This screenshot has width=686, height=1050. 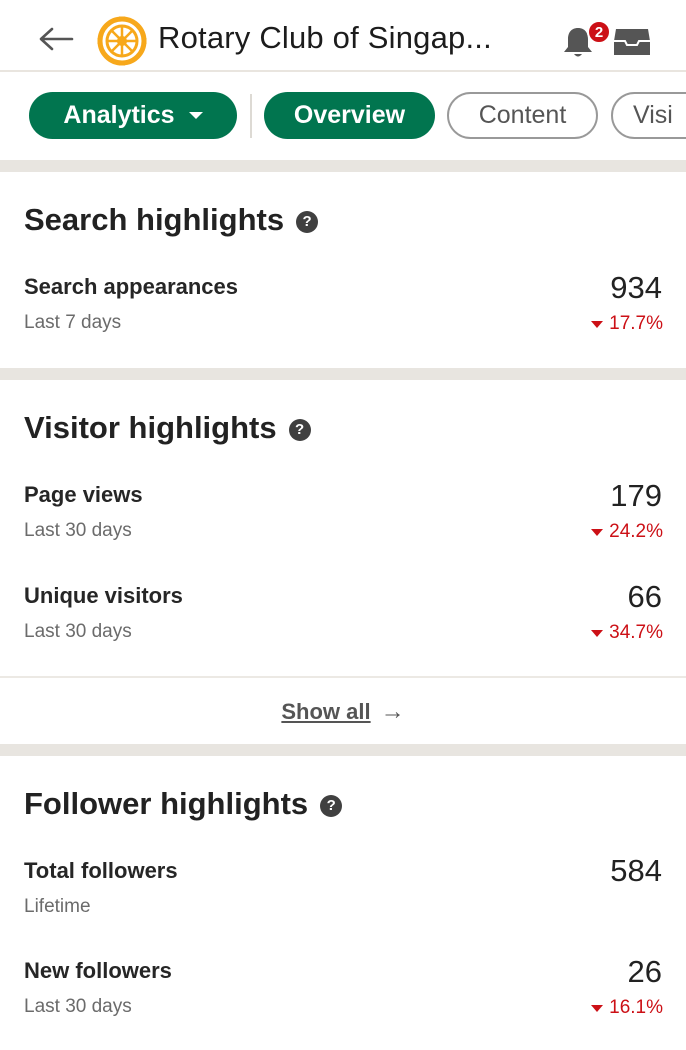 What do you see at coordinates (636, 870) in the screenshot?
I see `metric-value: 584` at bounding box center [636, 870].